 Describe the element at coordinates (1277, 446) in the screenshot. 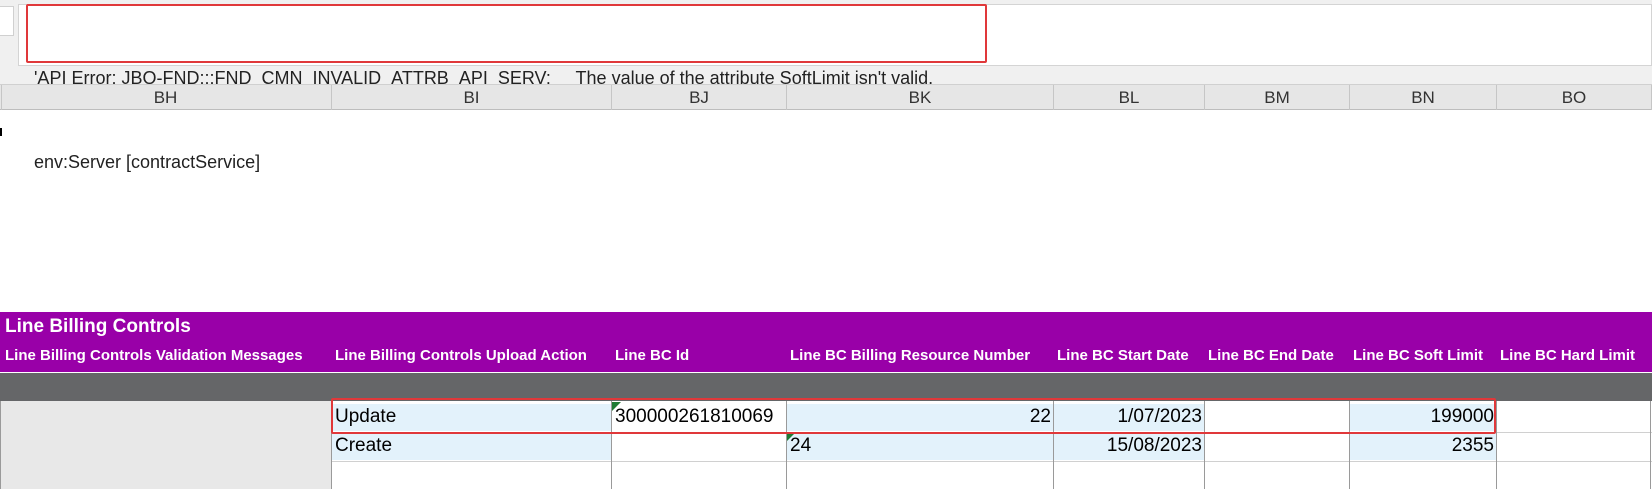

I see `row2-end-date` at that location.